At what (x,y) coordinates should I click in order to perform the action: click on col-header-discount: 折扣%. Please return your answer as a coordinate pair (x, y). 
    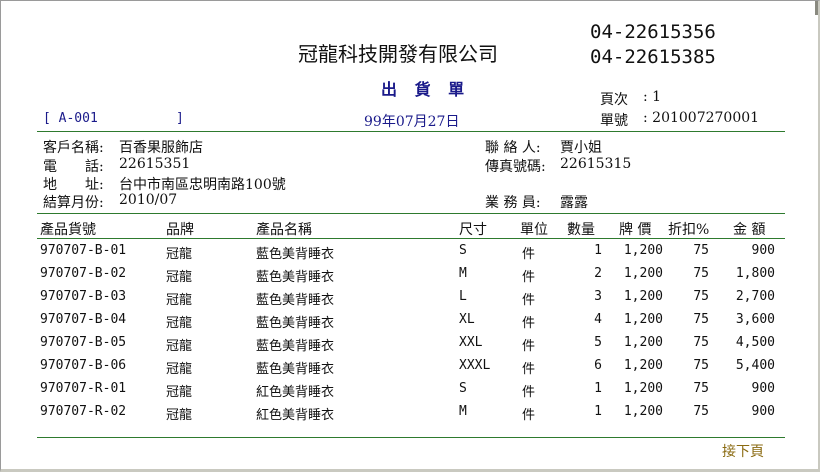
    Looking at the image, I should click on (689, 230).